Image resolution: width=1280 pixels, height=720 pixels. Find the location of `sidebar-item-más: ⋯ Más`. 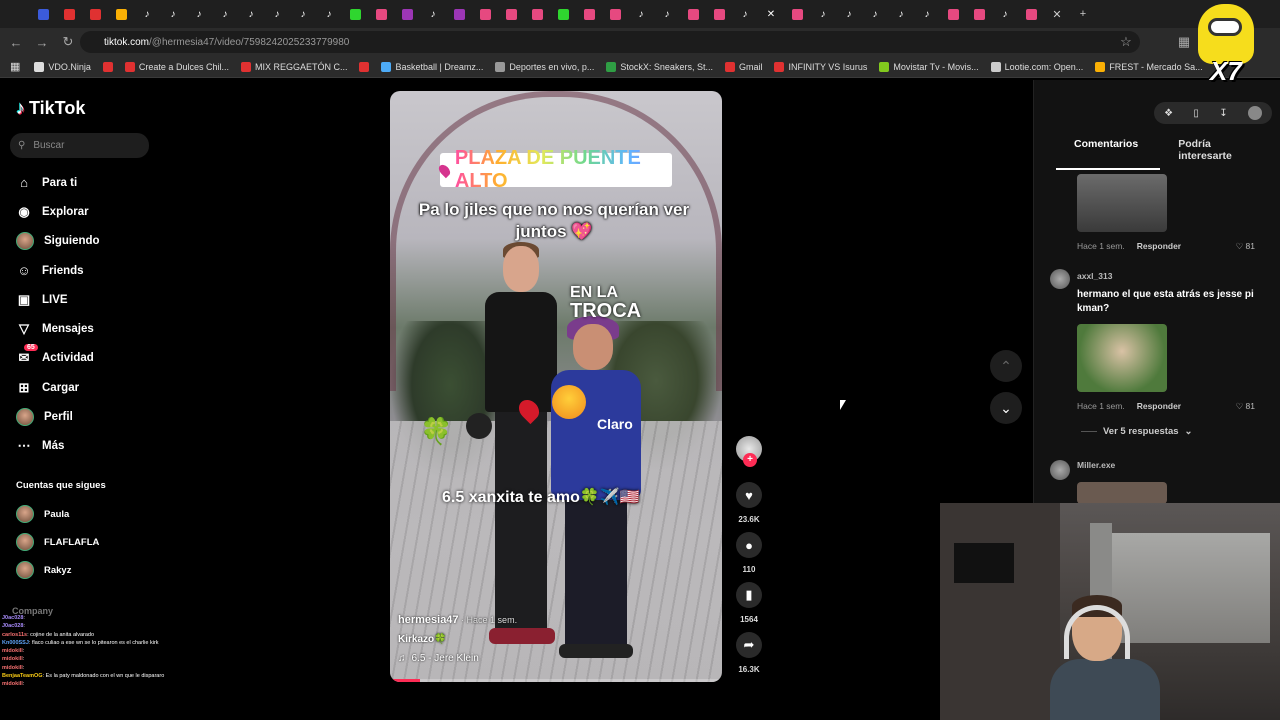

sidebar-item-más: ⋯ Más is located at coordinates (58, 446).